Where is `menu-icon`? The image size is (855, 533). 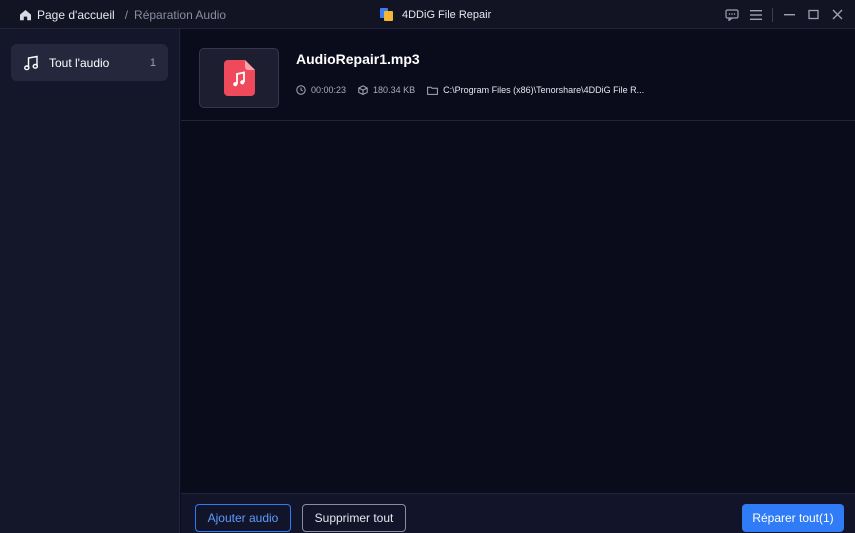 menu-icon is located at coordinates (756, 15).